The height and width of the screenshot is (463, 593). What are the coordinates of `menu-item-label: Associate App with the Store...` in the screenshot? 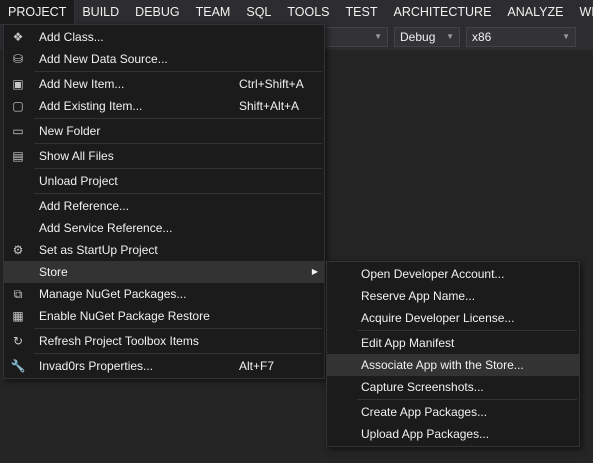 It's located at (442, 365).